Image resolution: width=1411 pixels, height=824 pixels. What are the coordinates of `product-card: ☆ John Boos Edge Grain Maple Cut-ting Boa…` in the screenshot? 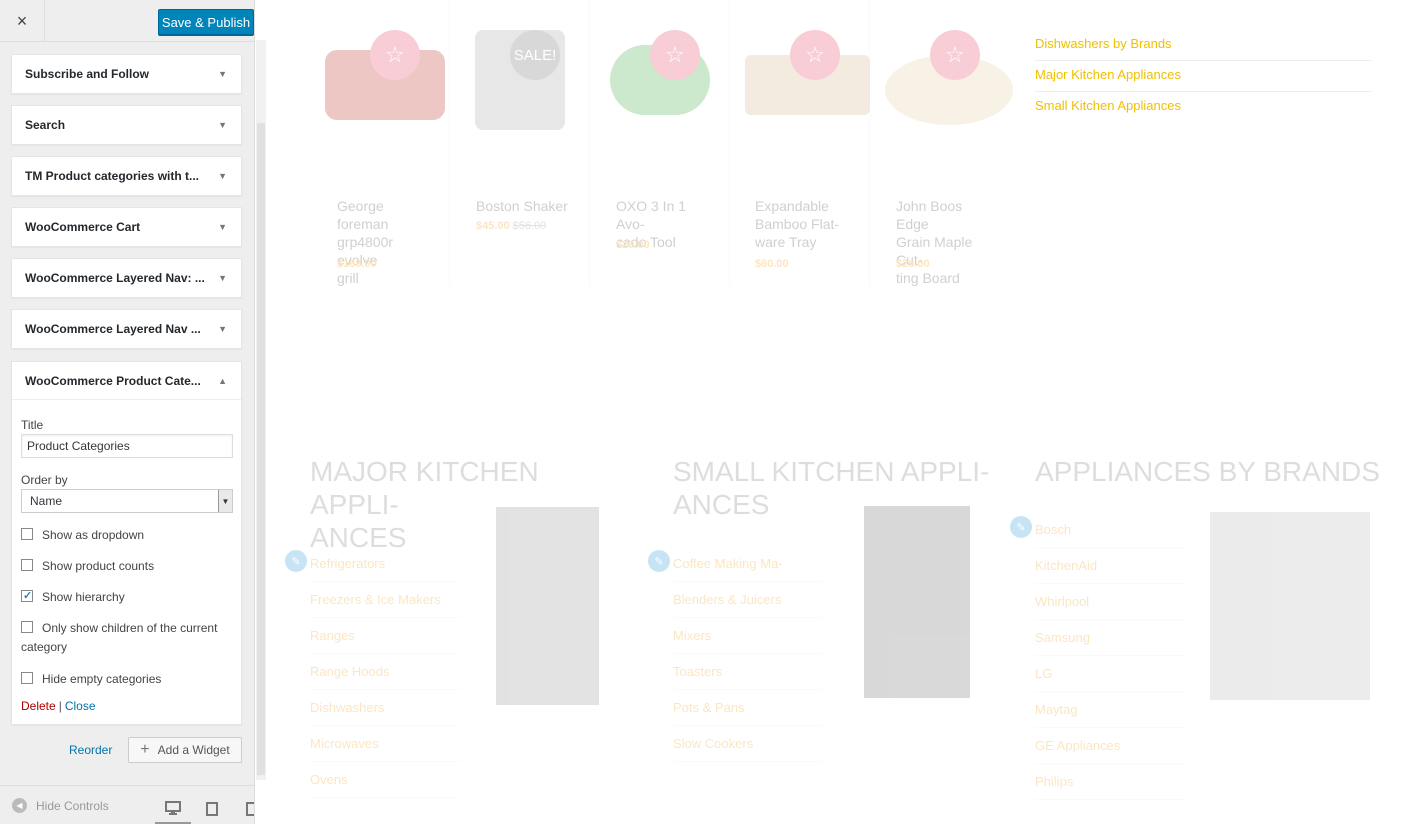 It's located at (941, 143).